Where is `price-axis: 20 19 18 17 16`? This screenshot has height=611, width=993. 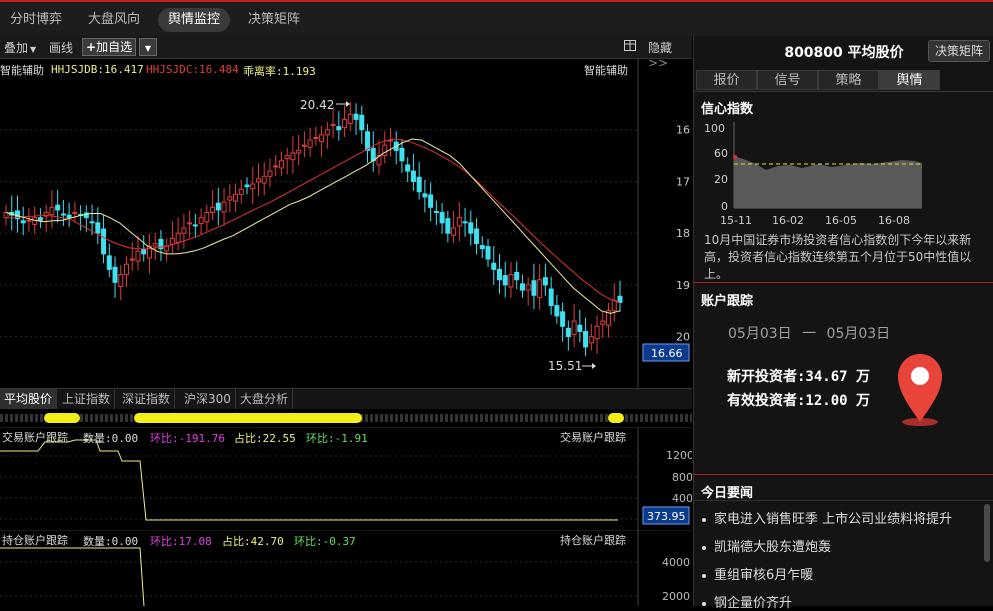
price-axis: 20 19 18 17 16 is located at coordinates (683, 234).